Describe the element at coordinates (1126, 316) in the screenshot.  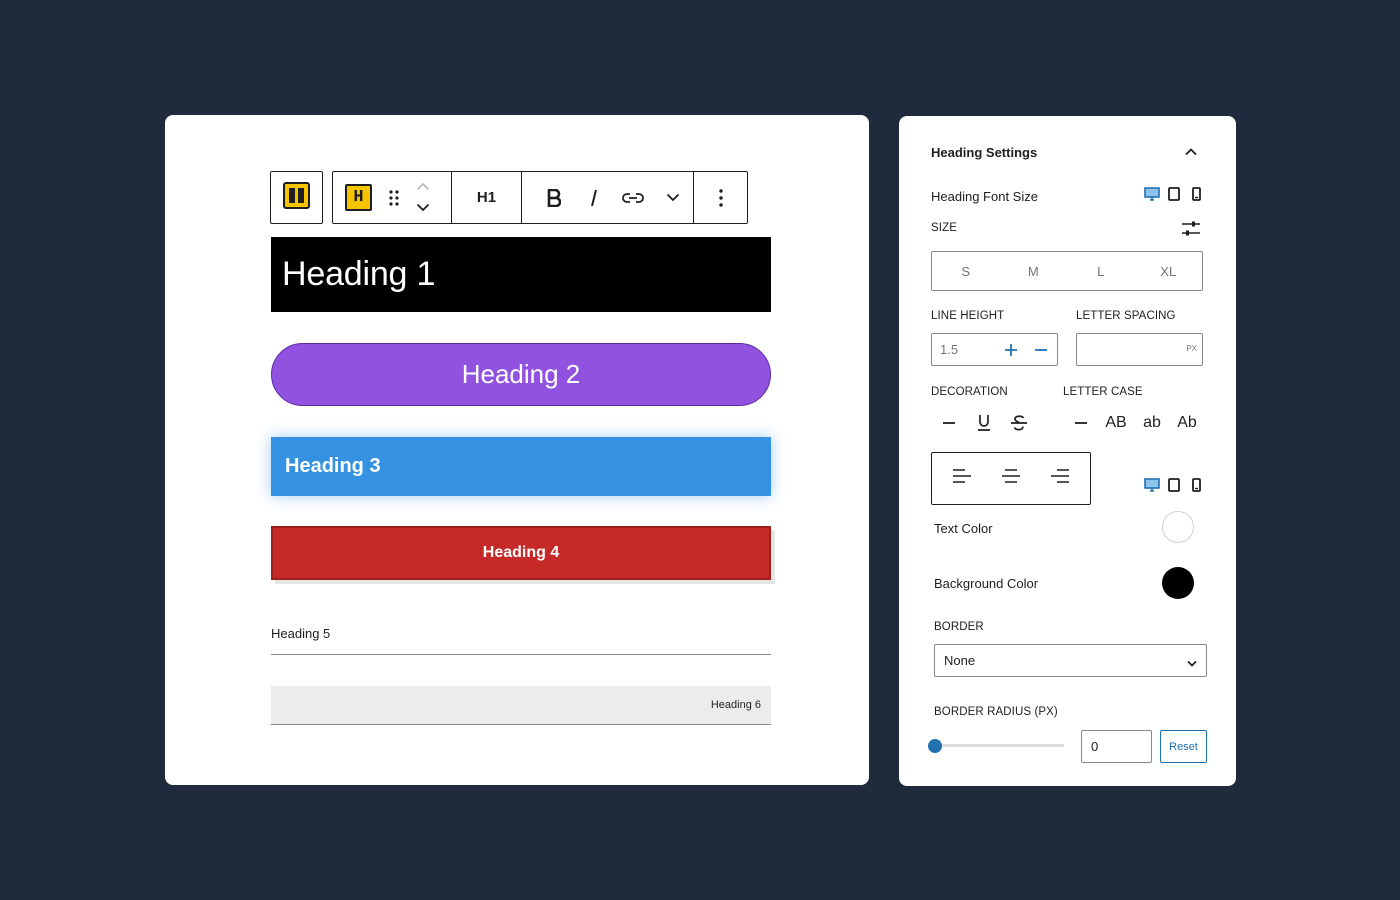
I see `letter-spacing-label: LETTER SPACING` at that location.